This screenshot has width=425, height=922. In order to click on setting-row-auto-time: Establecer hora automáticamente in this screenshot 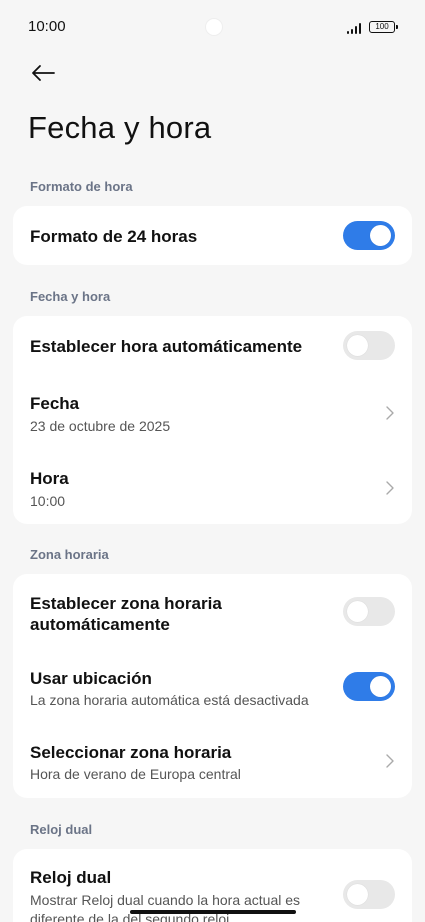, I will do `click(212, 346)`.